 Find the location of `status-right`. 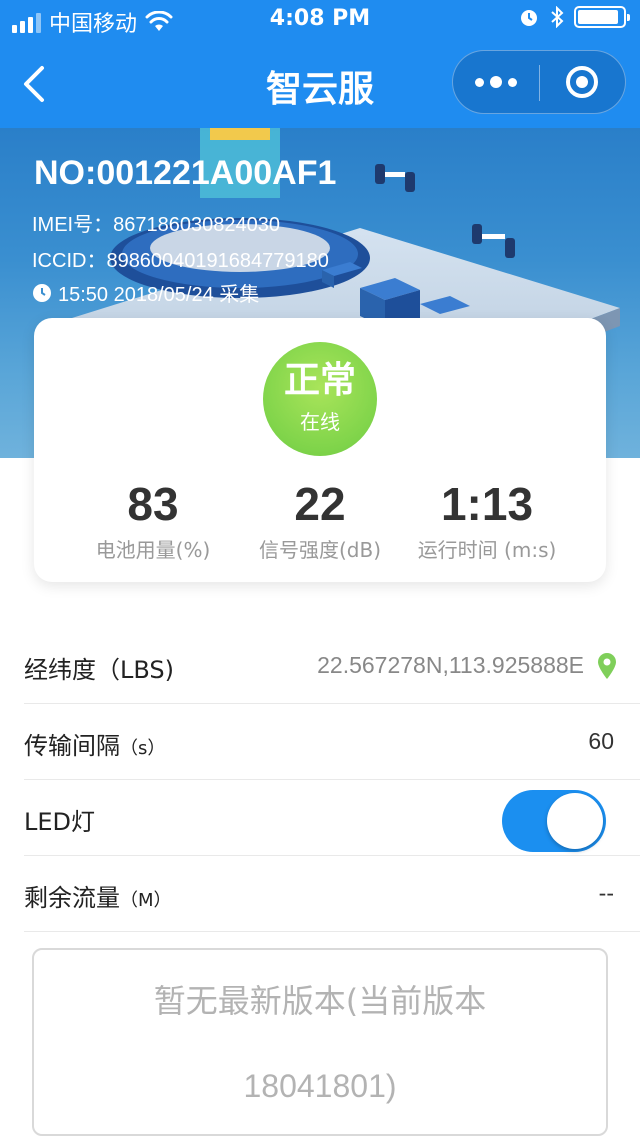

status-right is located at coordinates (574, 17).